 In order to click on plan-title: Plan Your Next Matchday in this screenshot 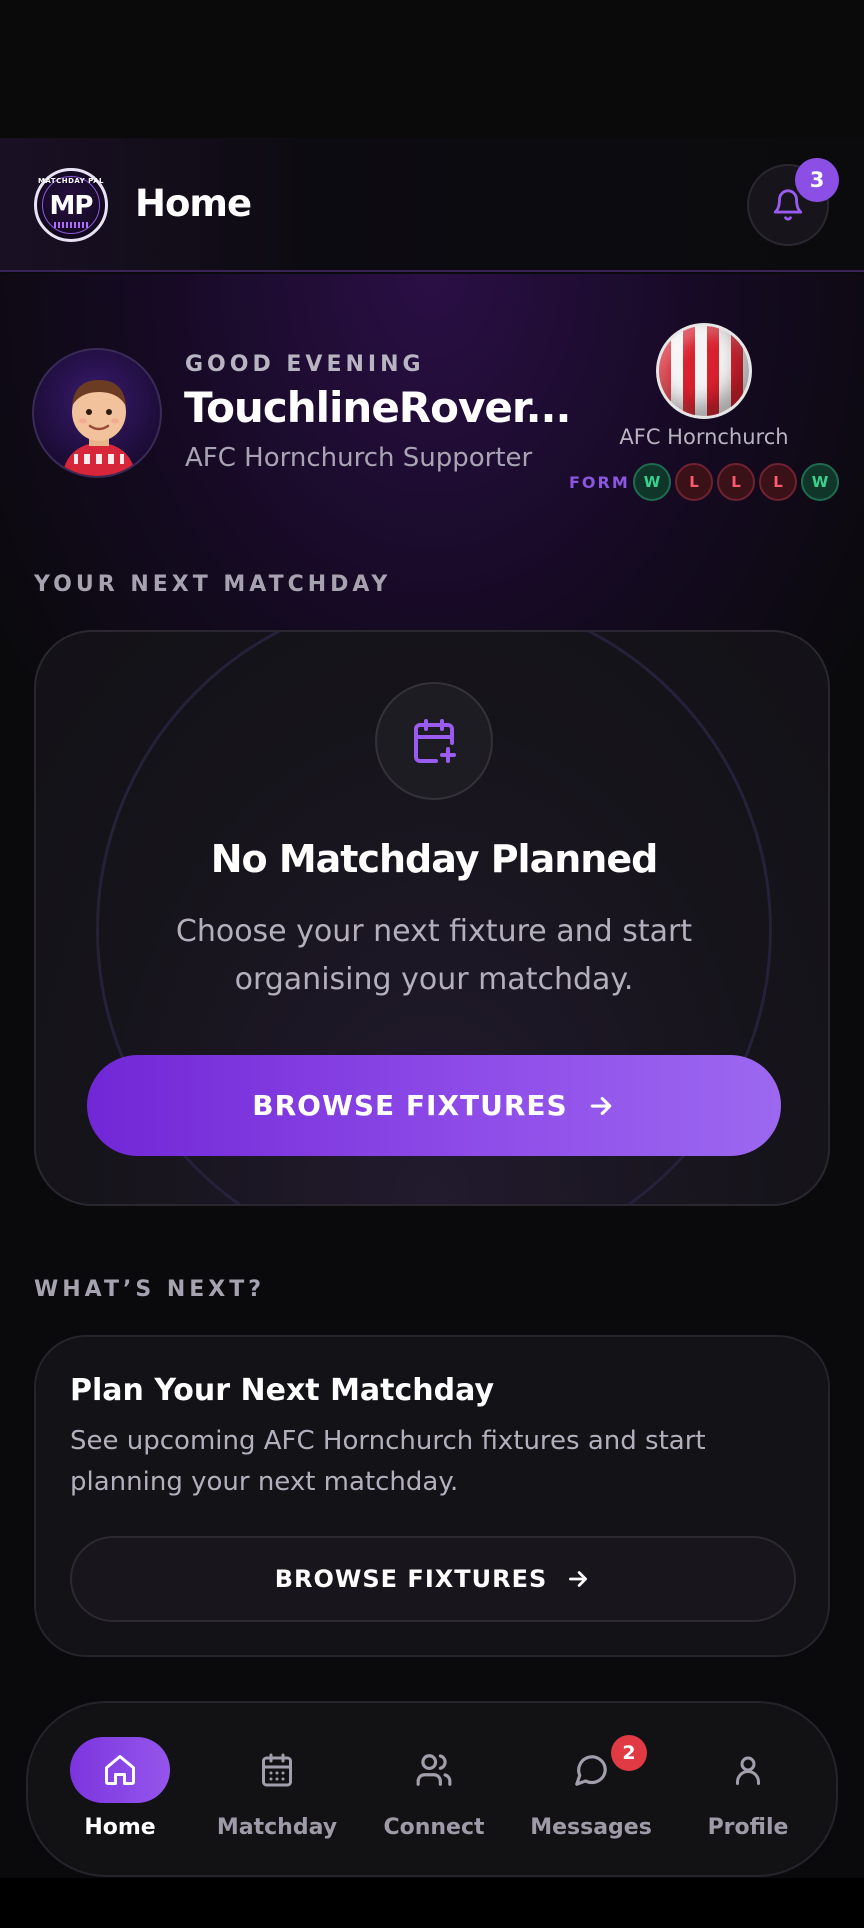, I will do `click(282, 1390)`.